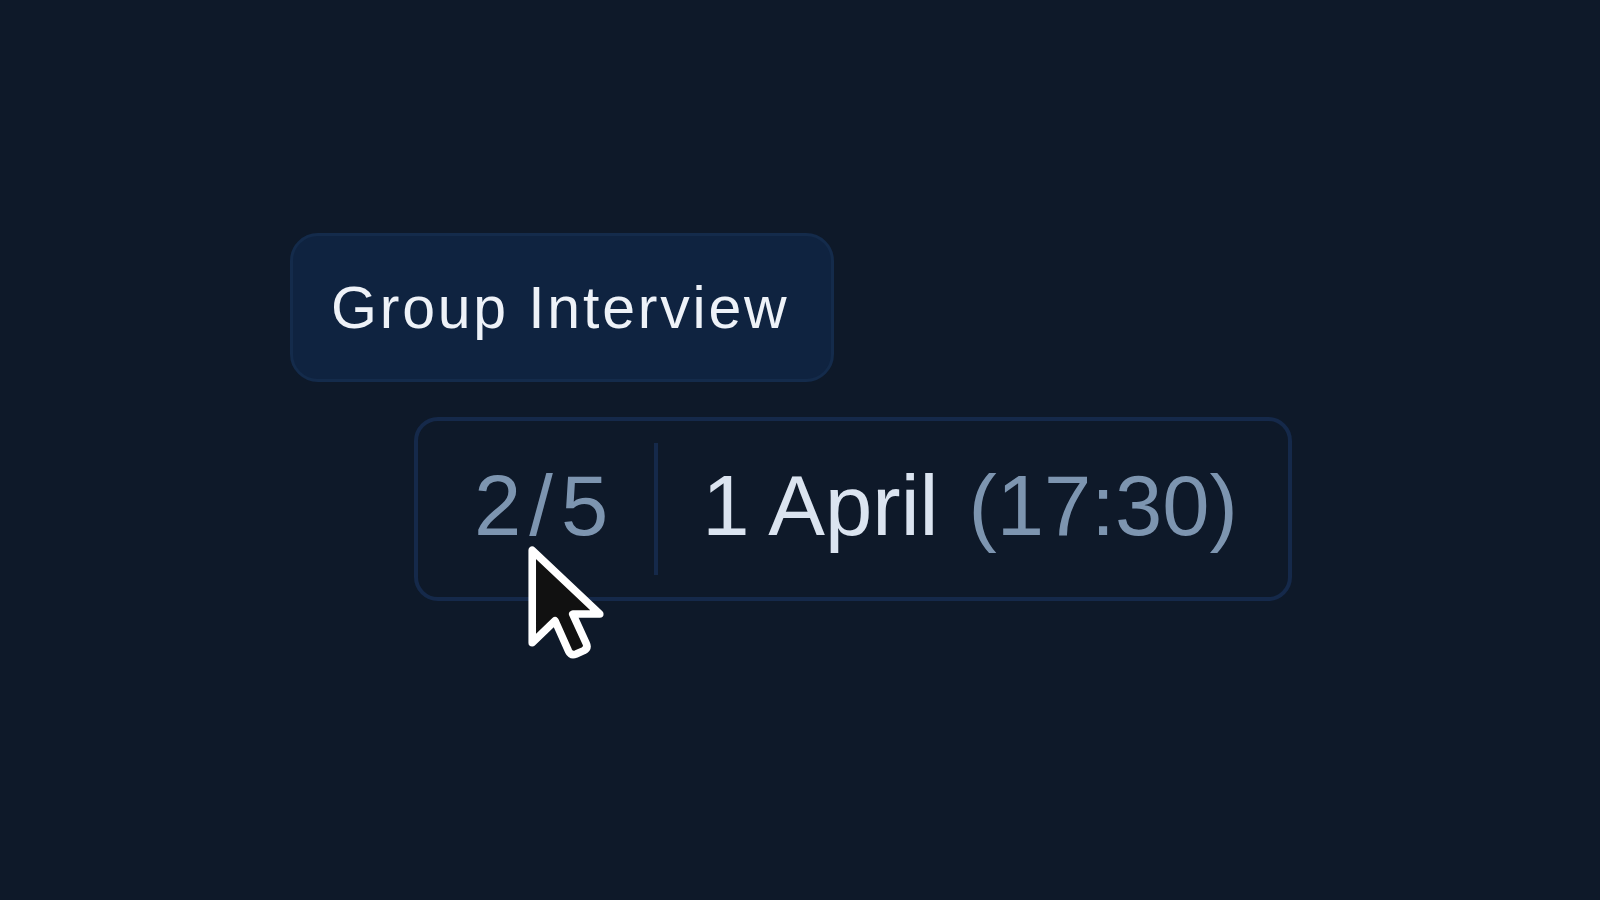 Image resolution: width=1600 pixels, height=900 pixels. I want to click on time-text: (17:30), so click(1103, 506).